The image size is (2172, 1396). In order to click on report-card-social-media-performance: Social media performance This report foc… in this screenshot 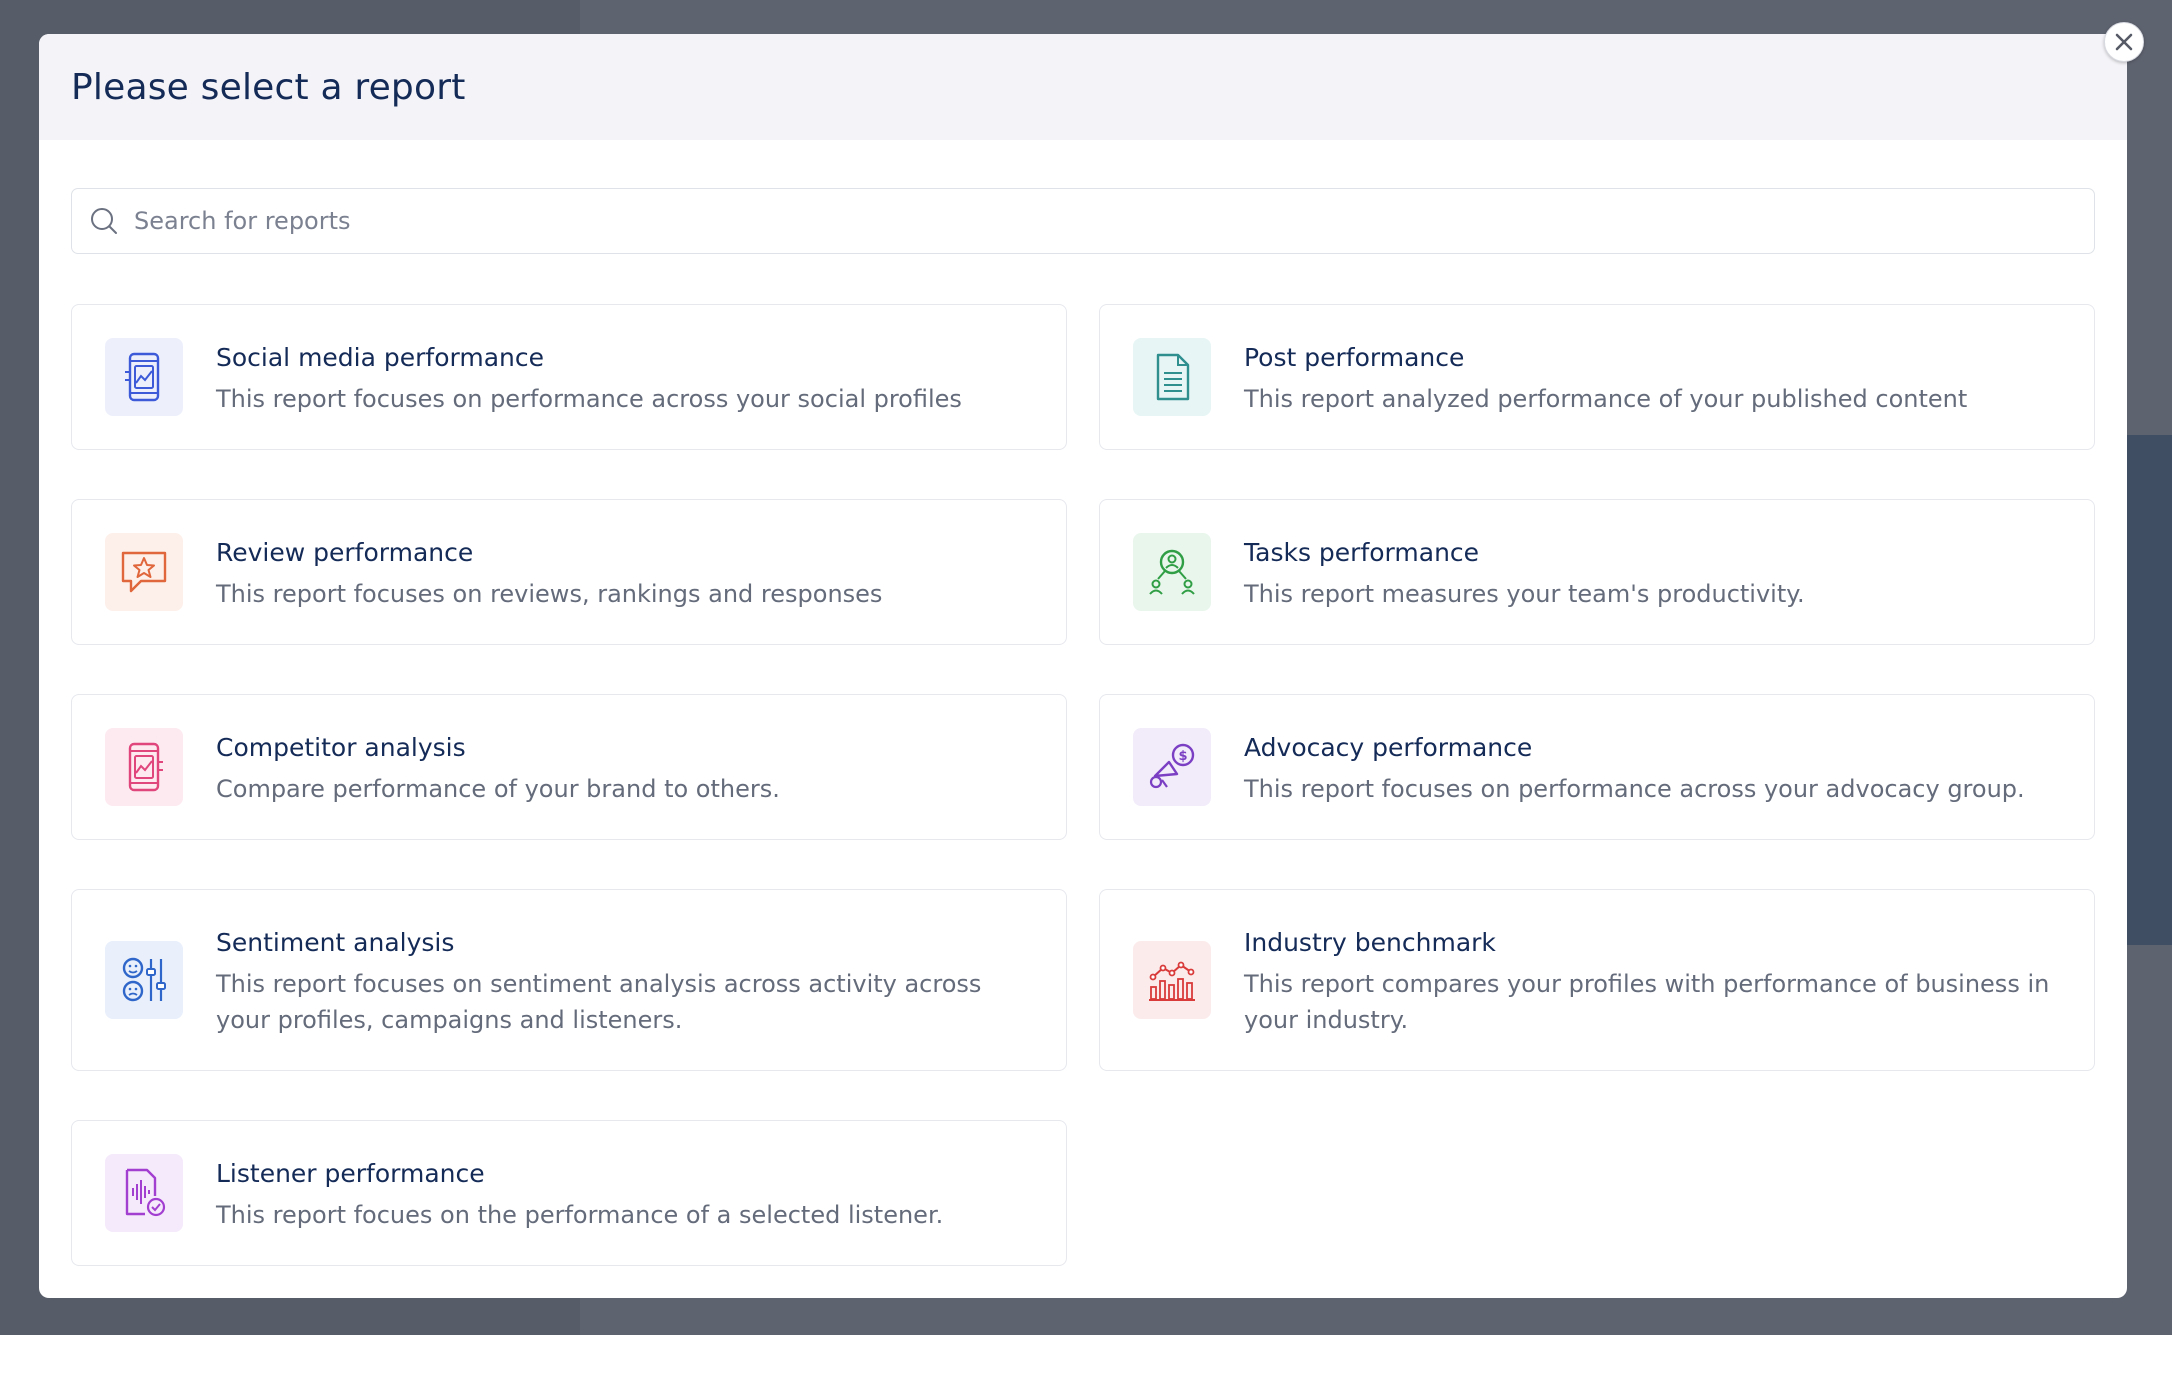, I will do `click(569, 377)`.